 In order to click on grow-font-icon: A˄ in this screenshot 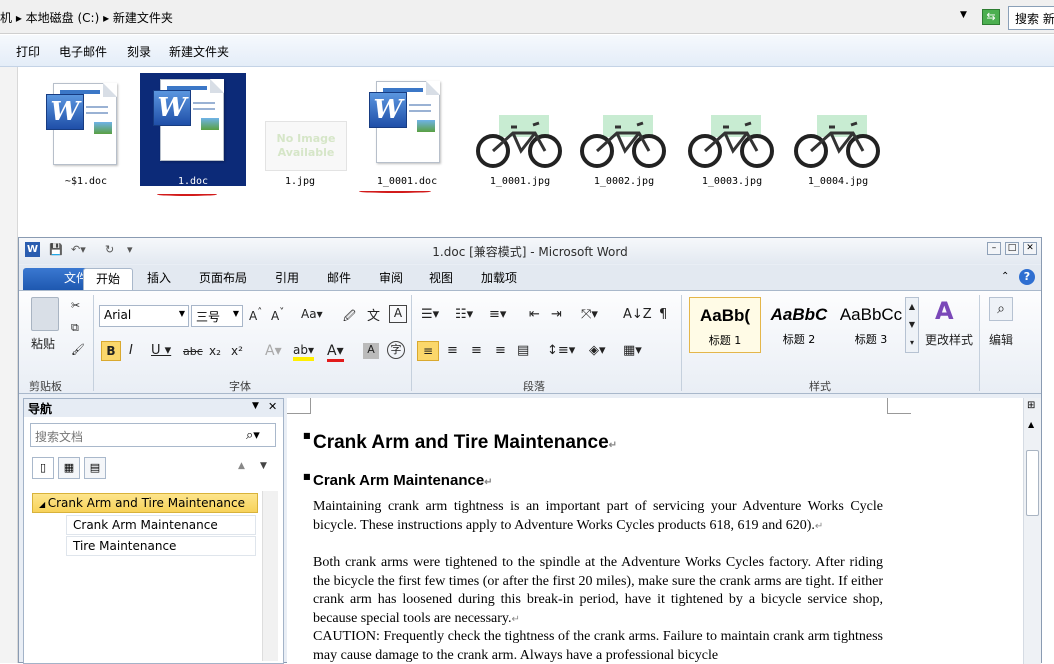, I will do `click(255, 315)`.